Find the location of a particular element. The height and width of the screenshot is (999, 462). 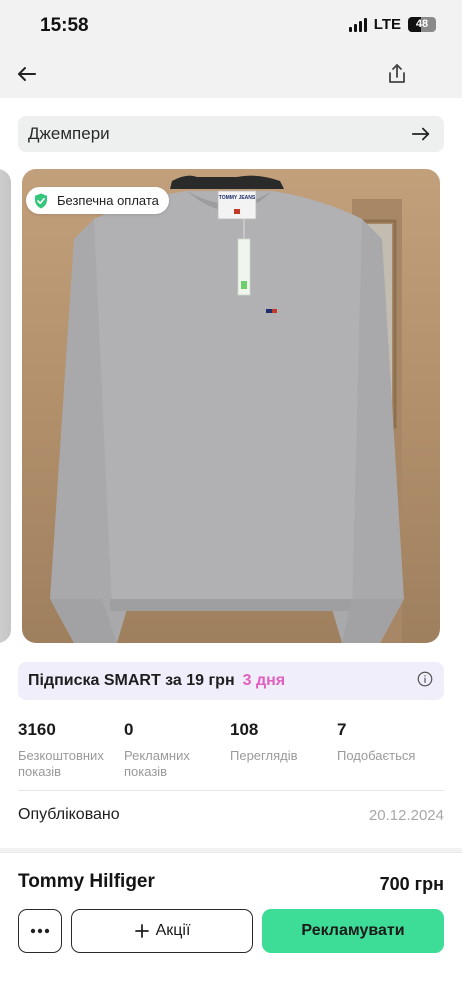

plus-icon is located at coordinates (141, 931).